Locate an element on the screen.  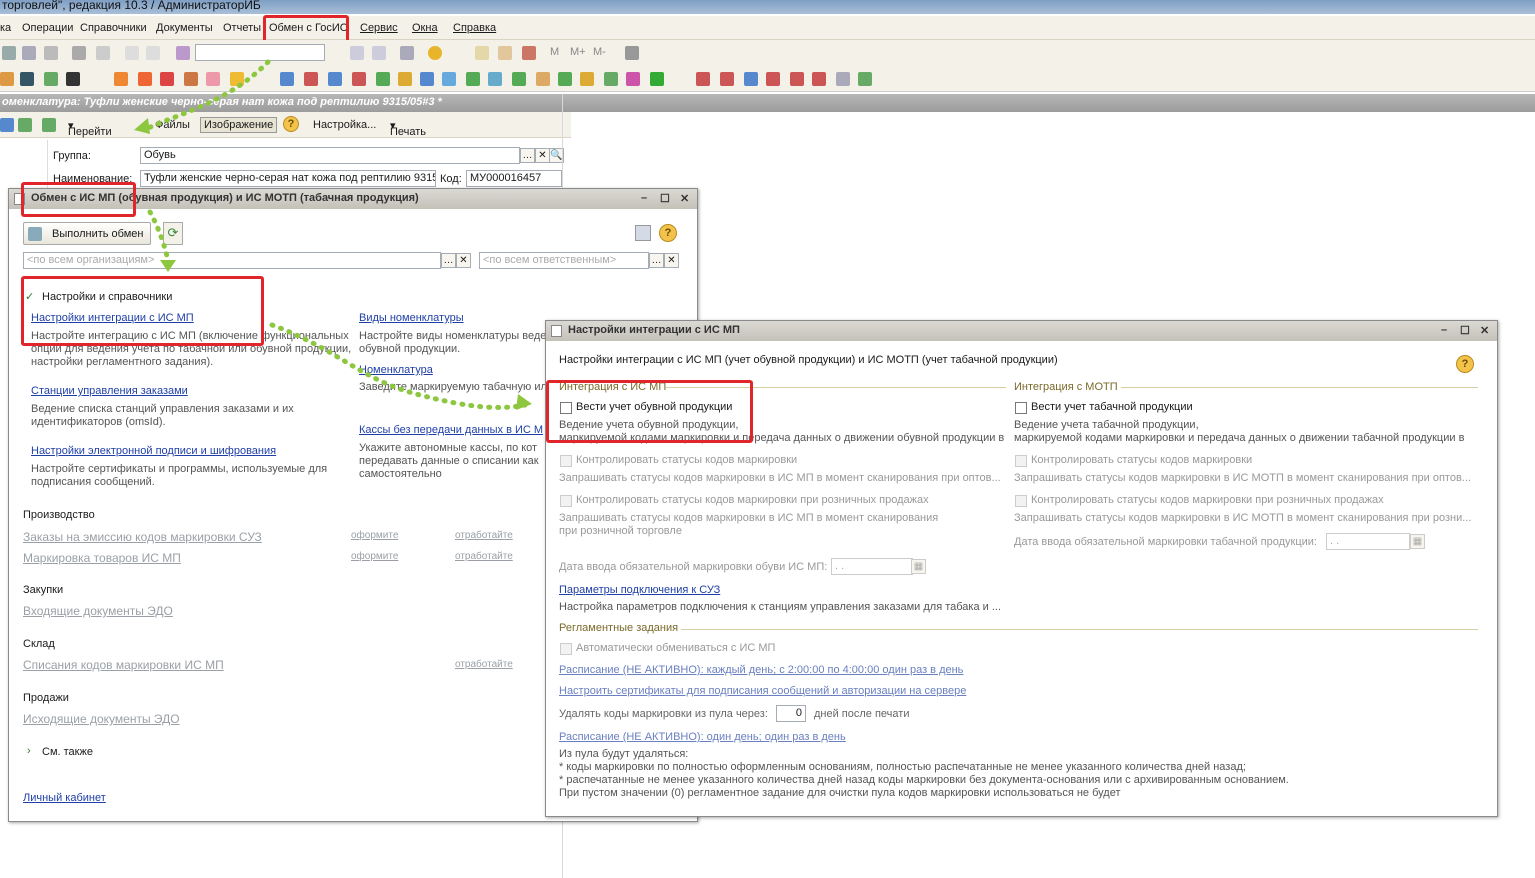
search-input is located at coordinates (260, 52).